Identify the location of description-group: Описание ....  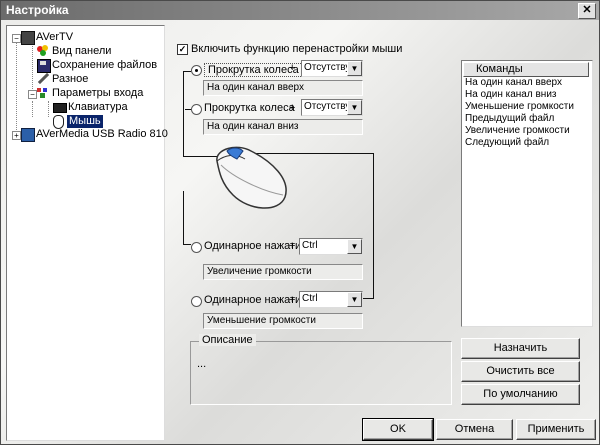
(321, 369).